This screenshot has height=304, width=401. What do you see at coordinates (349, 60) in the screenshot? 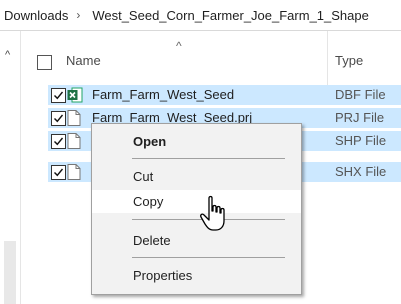
I see `type-column-header: Type` at bounding box center [349, 60].